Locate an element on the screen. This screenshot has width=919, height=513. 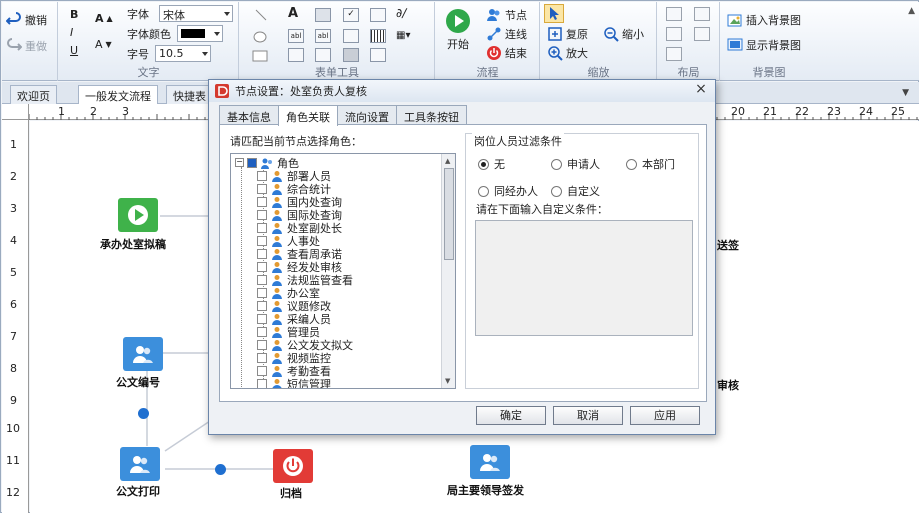
print-node is located at coordinates (140, 464).